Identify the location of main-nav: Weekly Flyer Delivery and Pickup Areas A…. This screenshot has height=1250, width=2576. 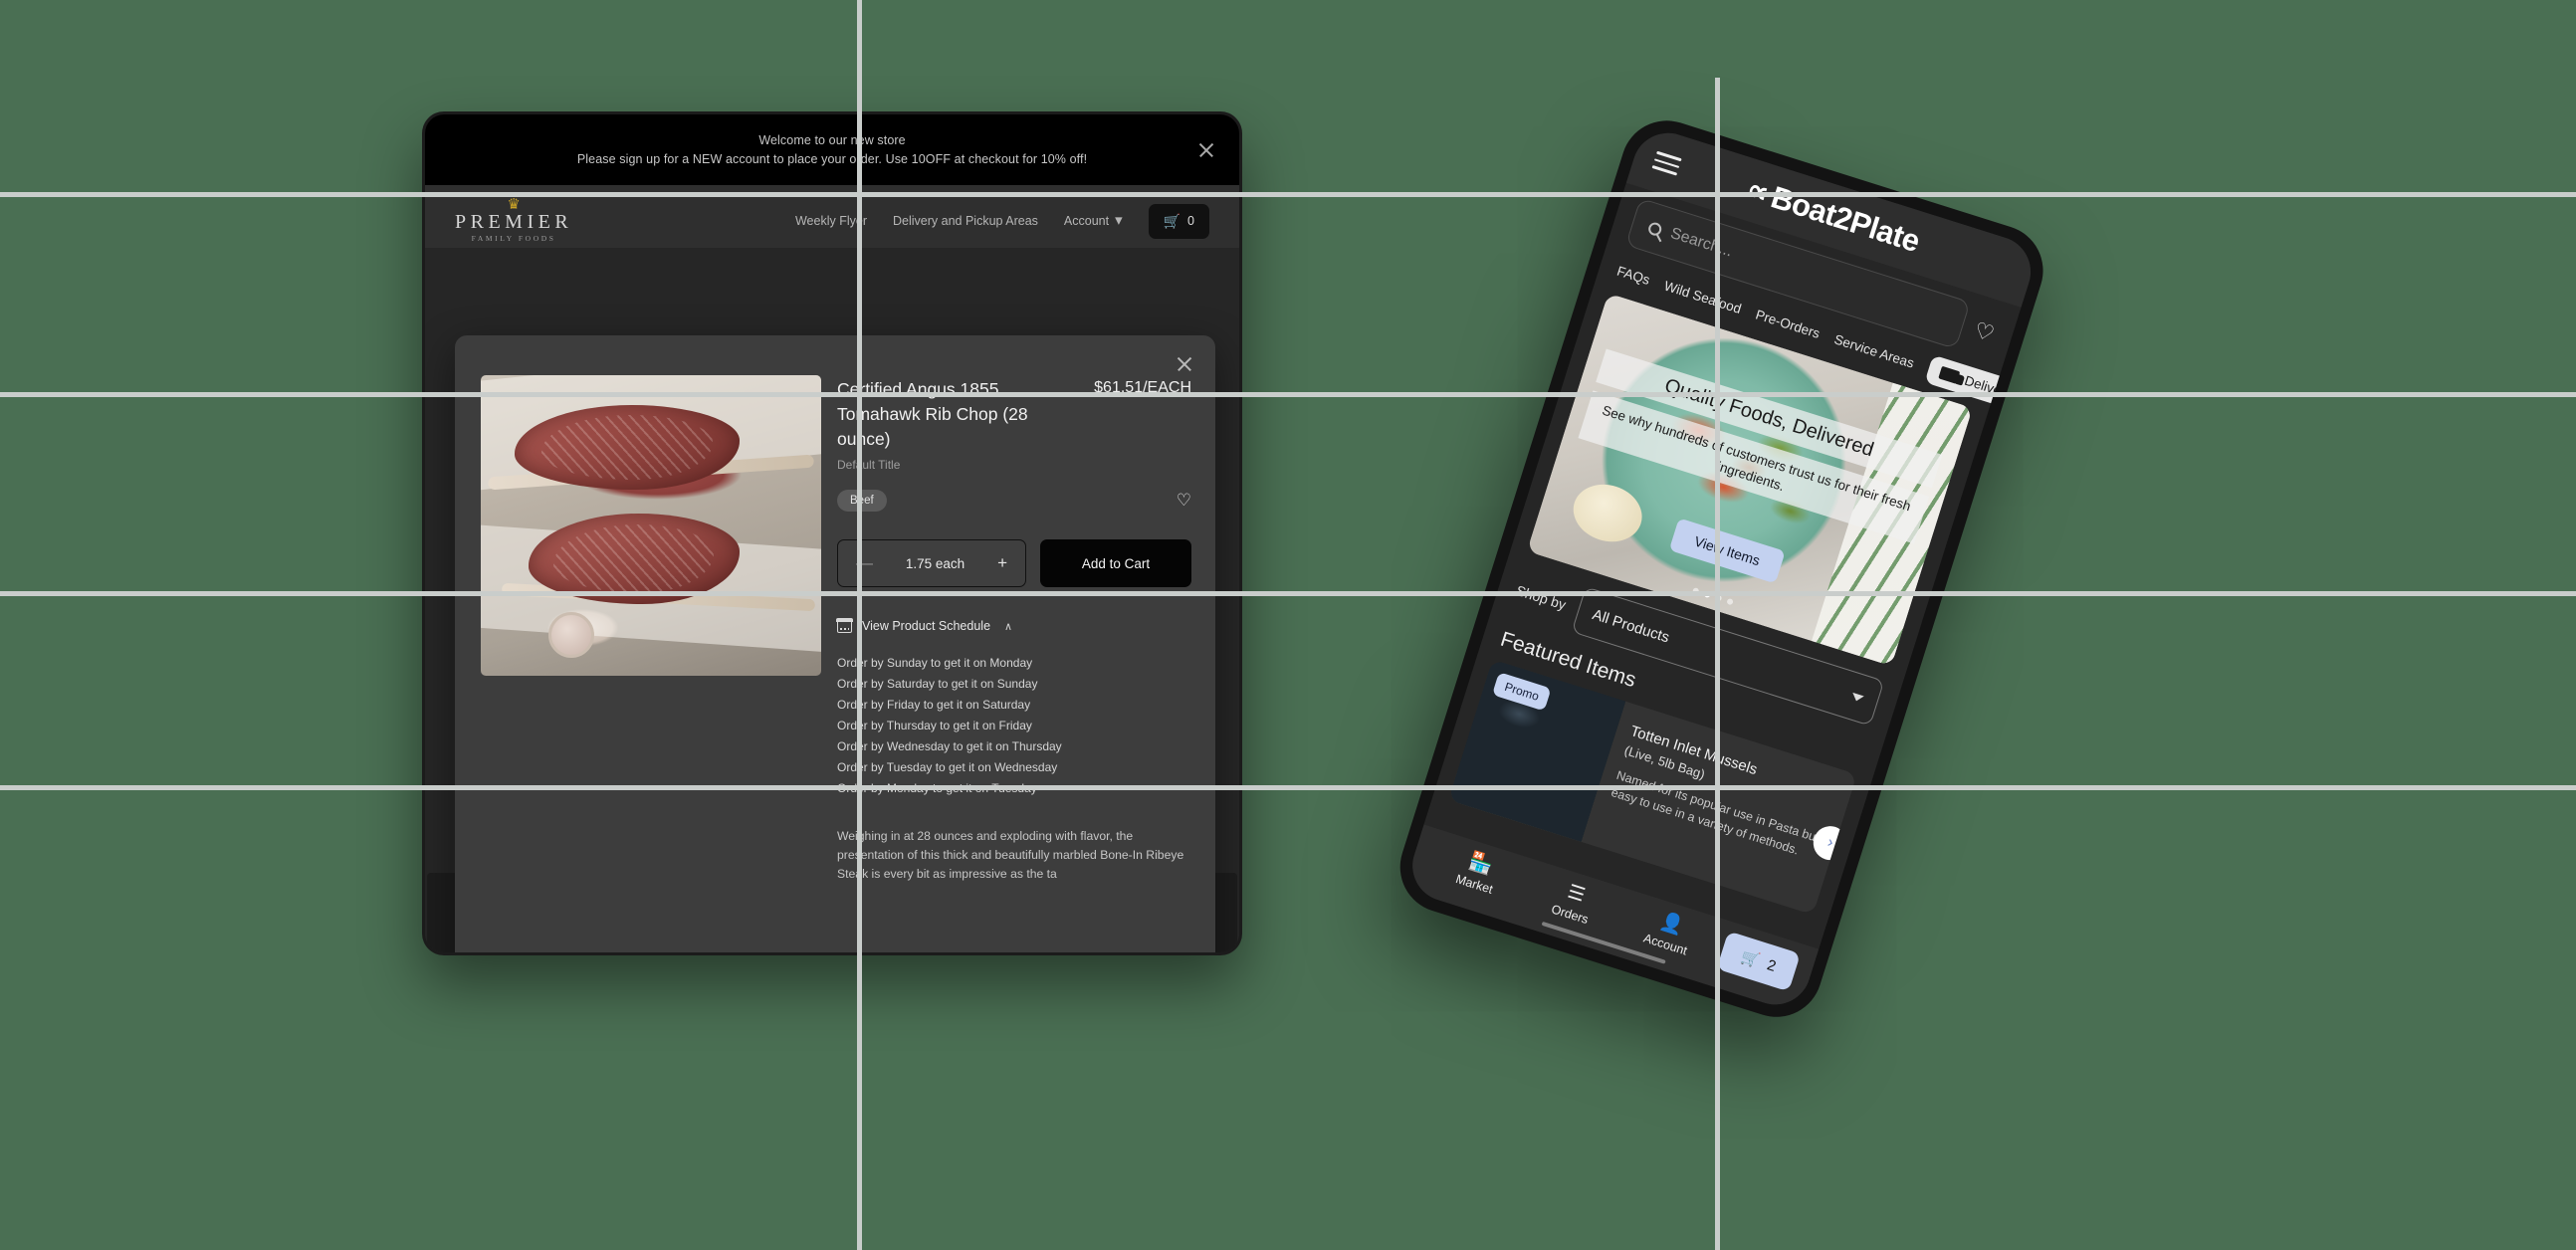
(1002, 221).